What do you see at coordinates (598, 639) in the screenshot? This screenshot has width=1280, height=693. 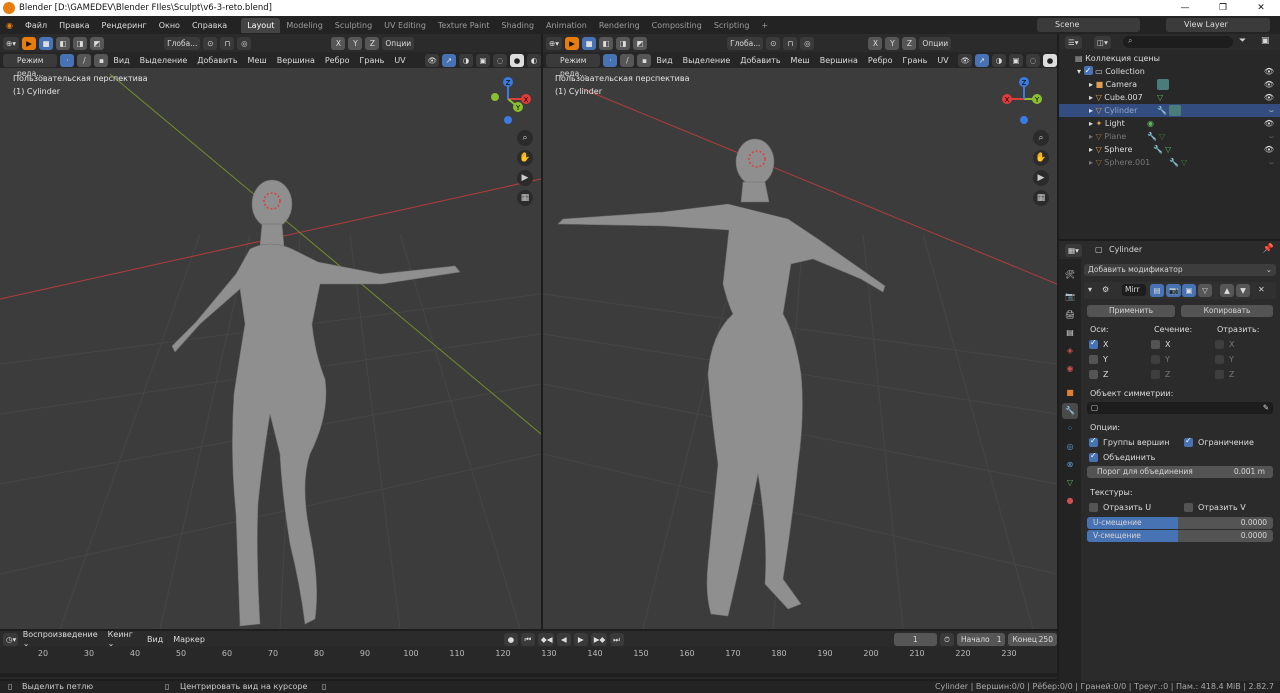 I see `next-keyframe-icon: ▶◆` at bounding box center [598, 639].